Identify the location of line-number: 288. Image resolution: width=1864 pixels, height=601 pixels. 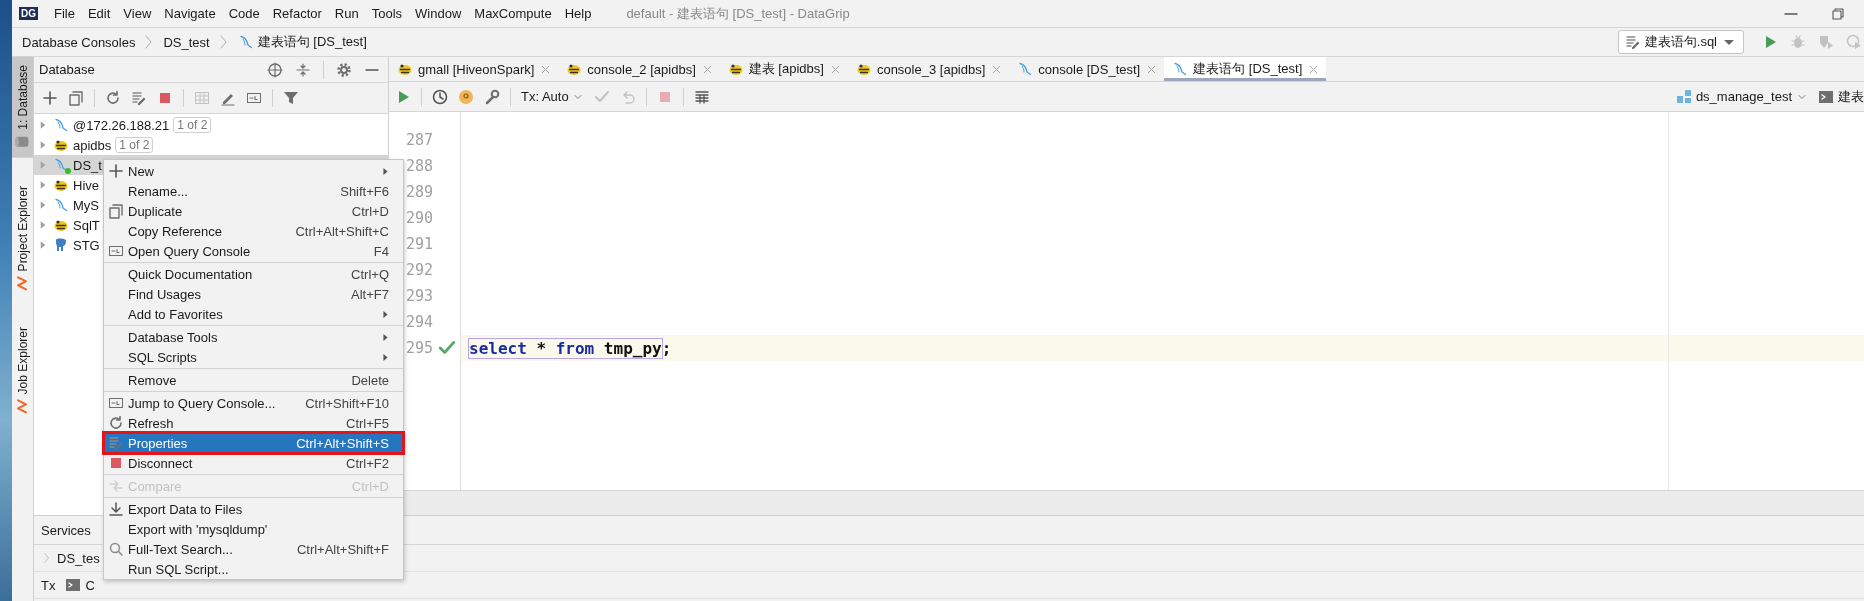
(418, 166).